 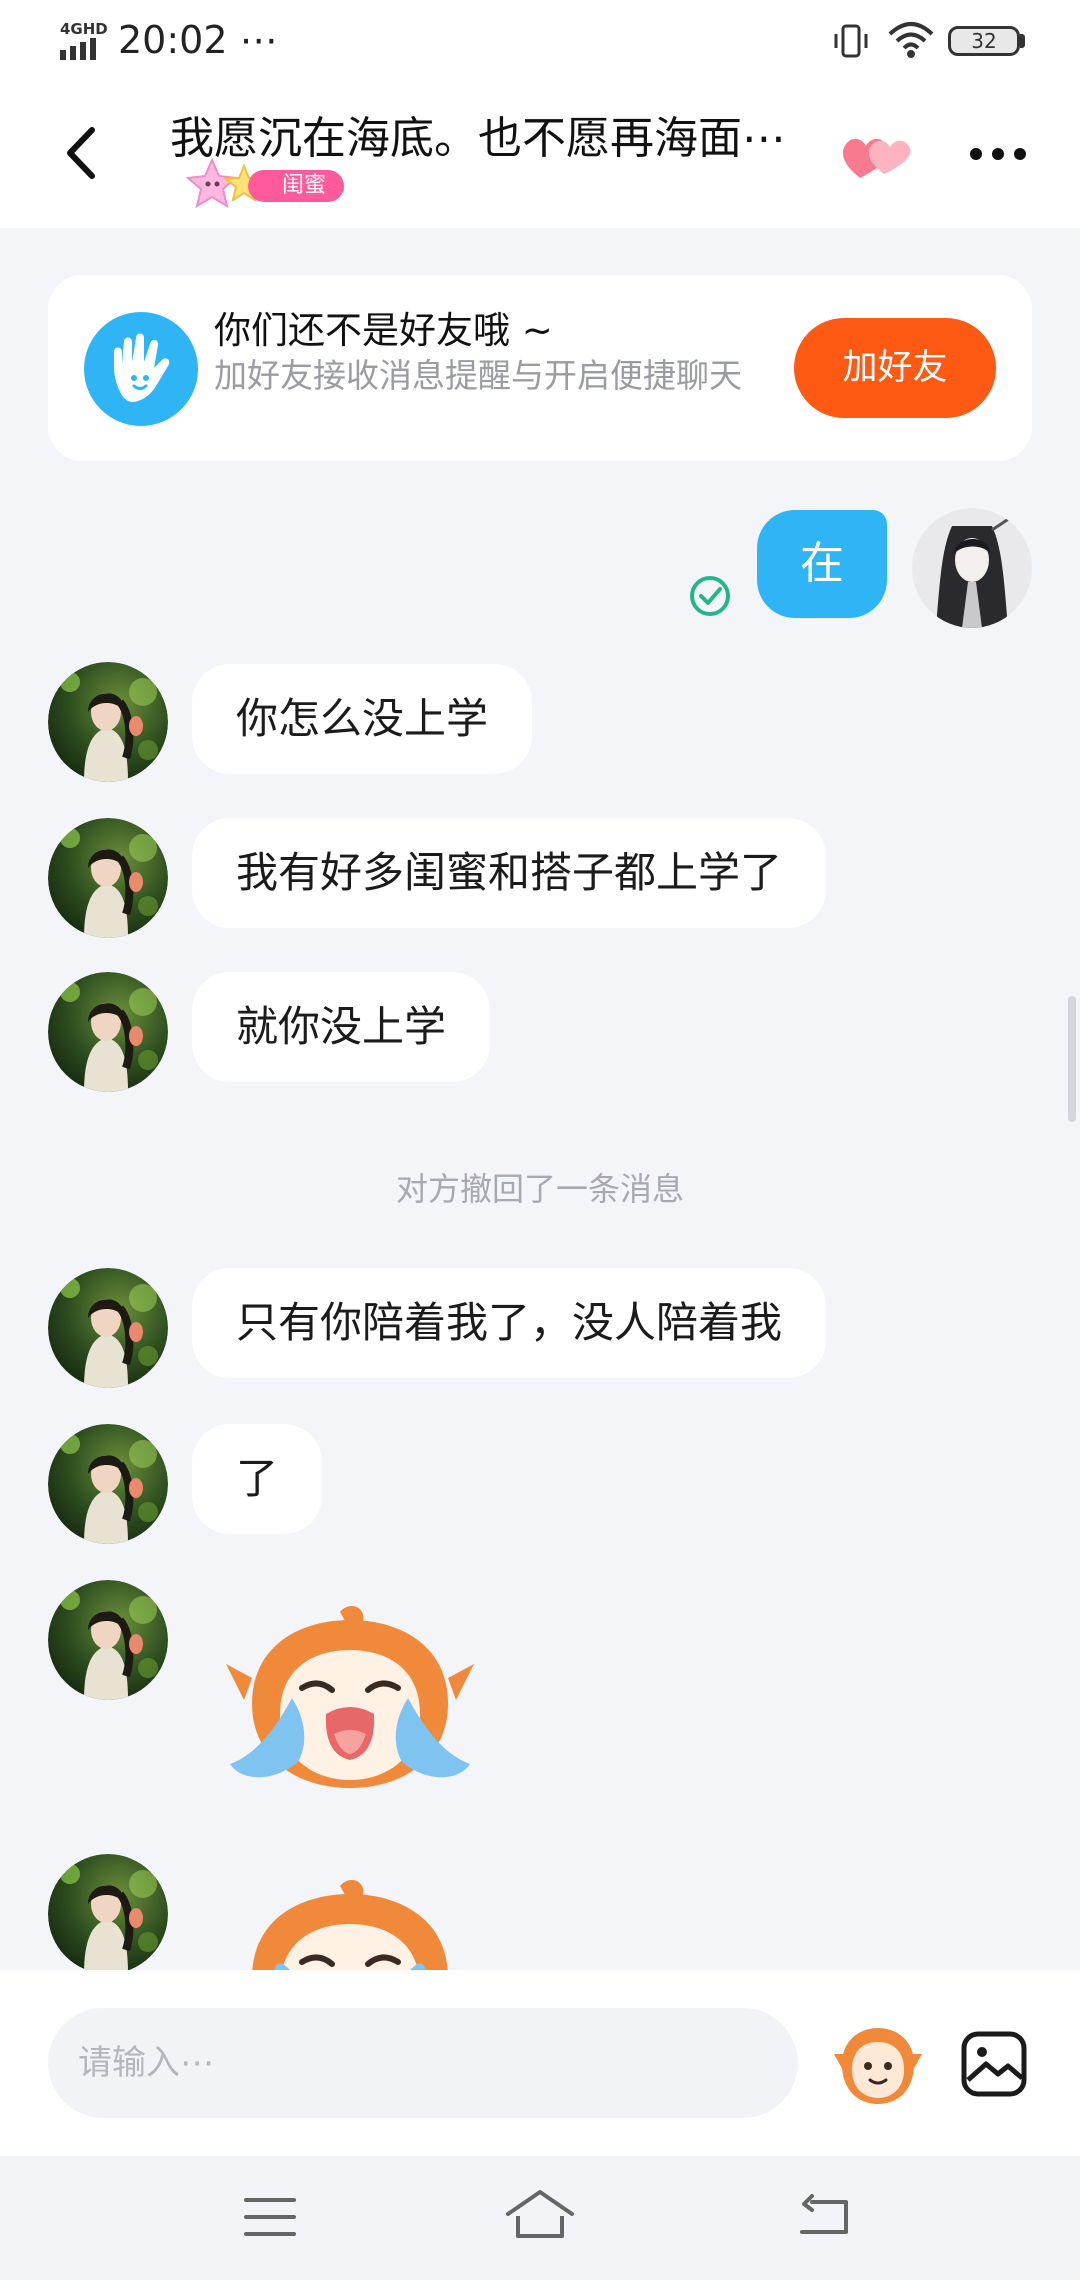 I want to click on add-friend-button: 加好友, so click(x=895, y=368).